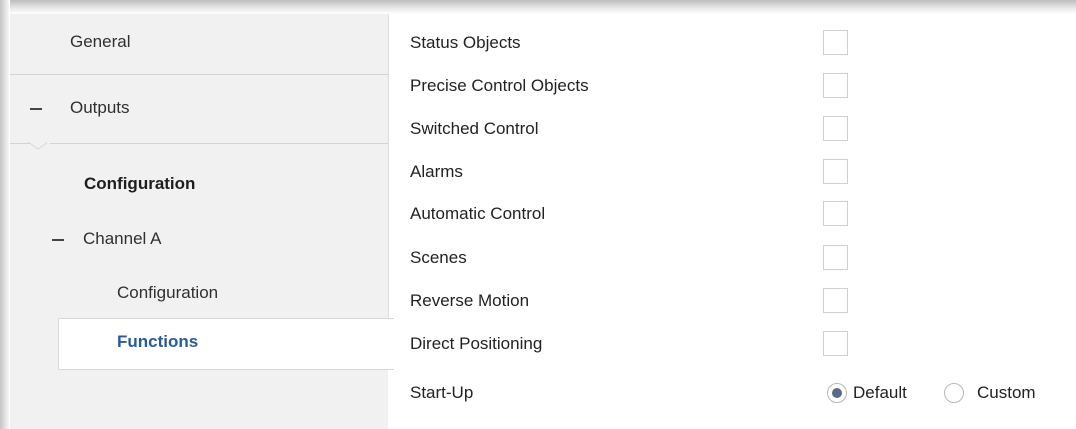  Describe the element at coordinates (226, 344) in the screenshot. I see `sidebar-item-functions` at that location.